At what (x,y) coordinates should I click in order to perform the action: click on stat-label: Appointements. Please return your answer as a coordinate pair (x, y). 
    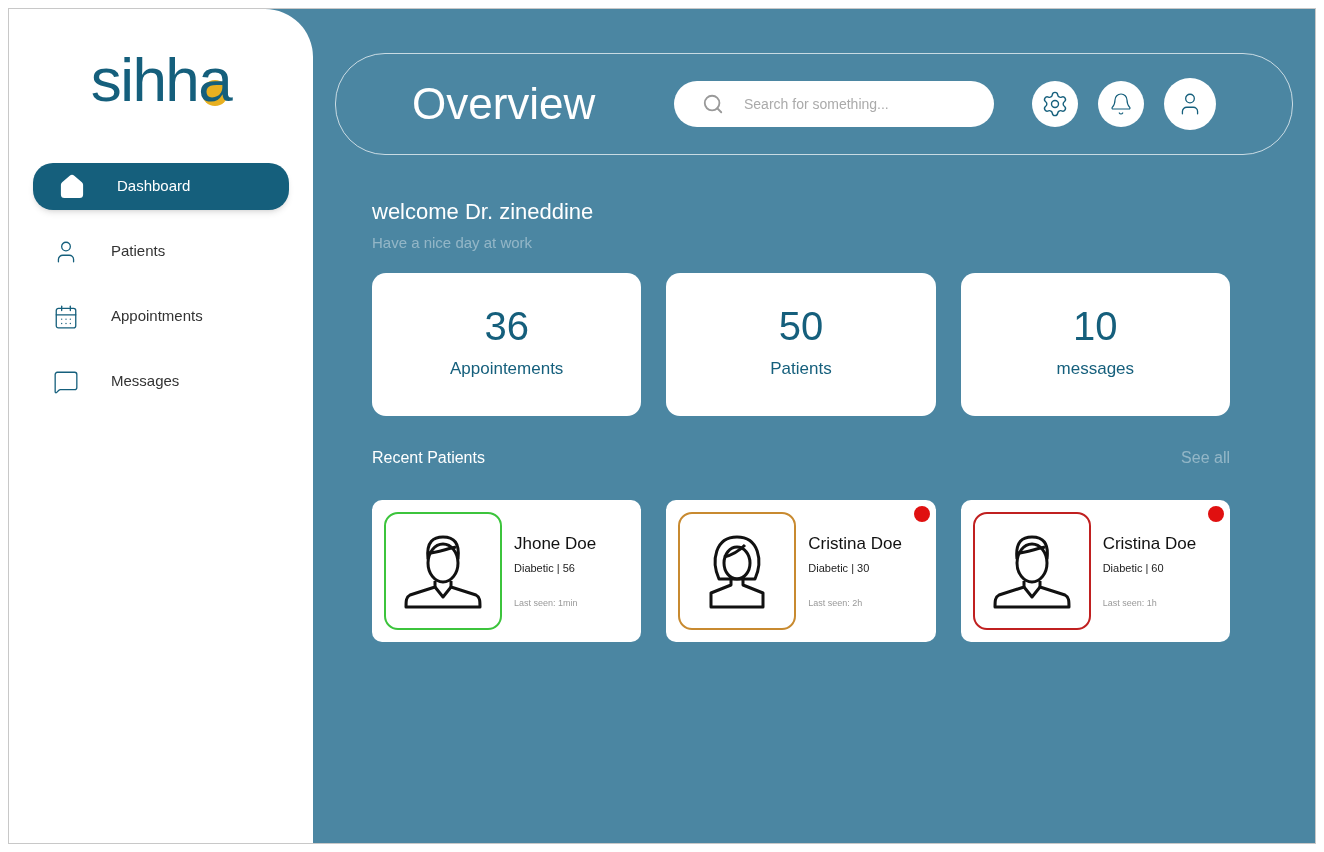
    Looking at the image, I should click on (506, 369).